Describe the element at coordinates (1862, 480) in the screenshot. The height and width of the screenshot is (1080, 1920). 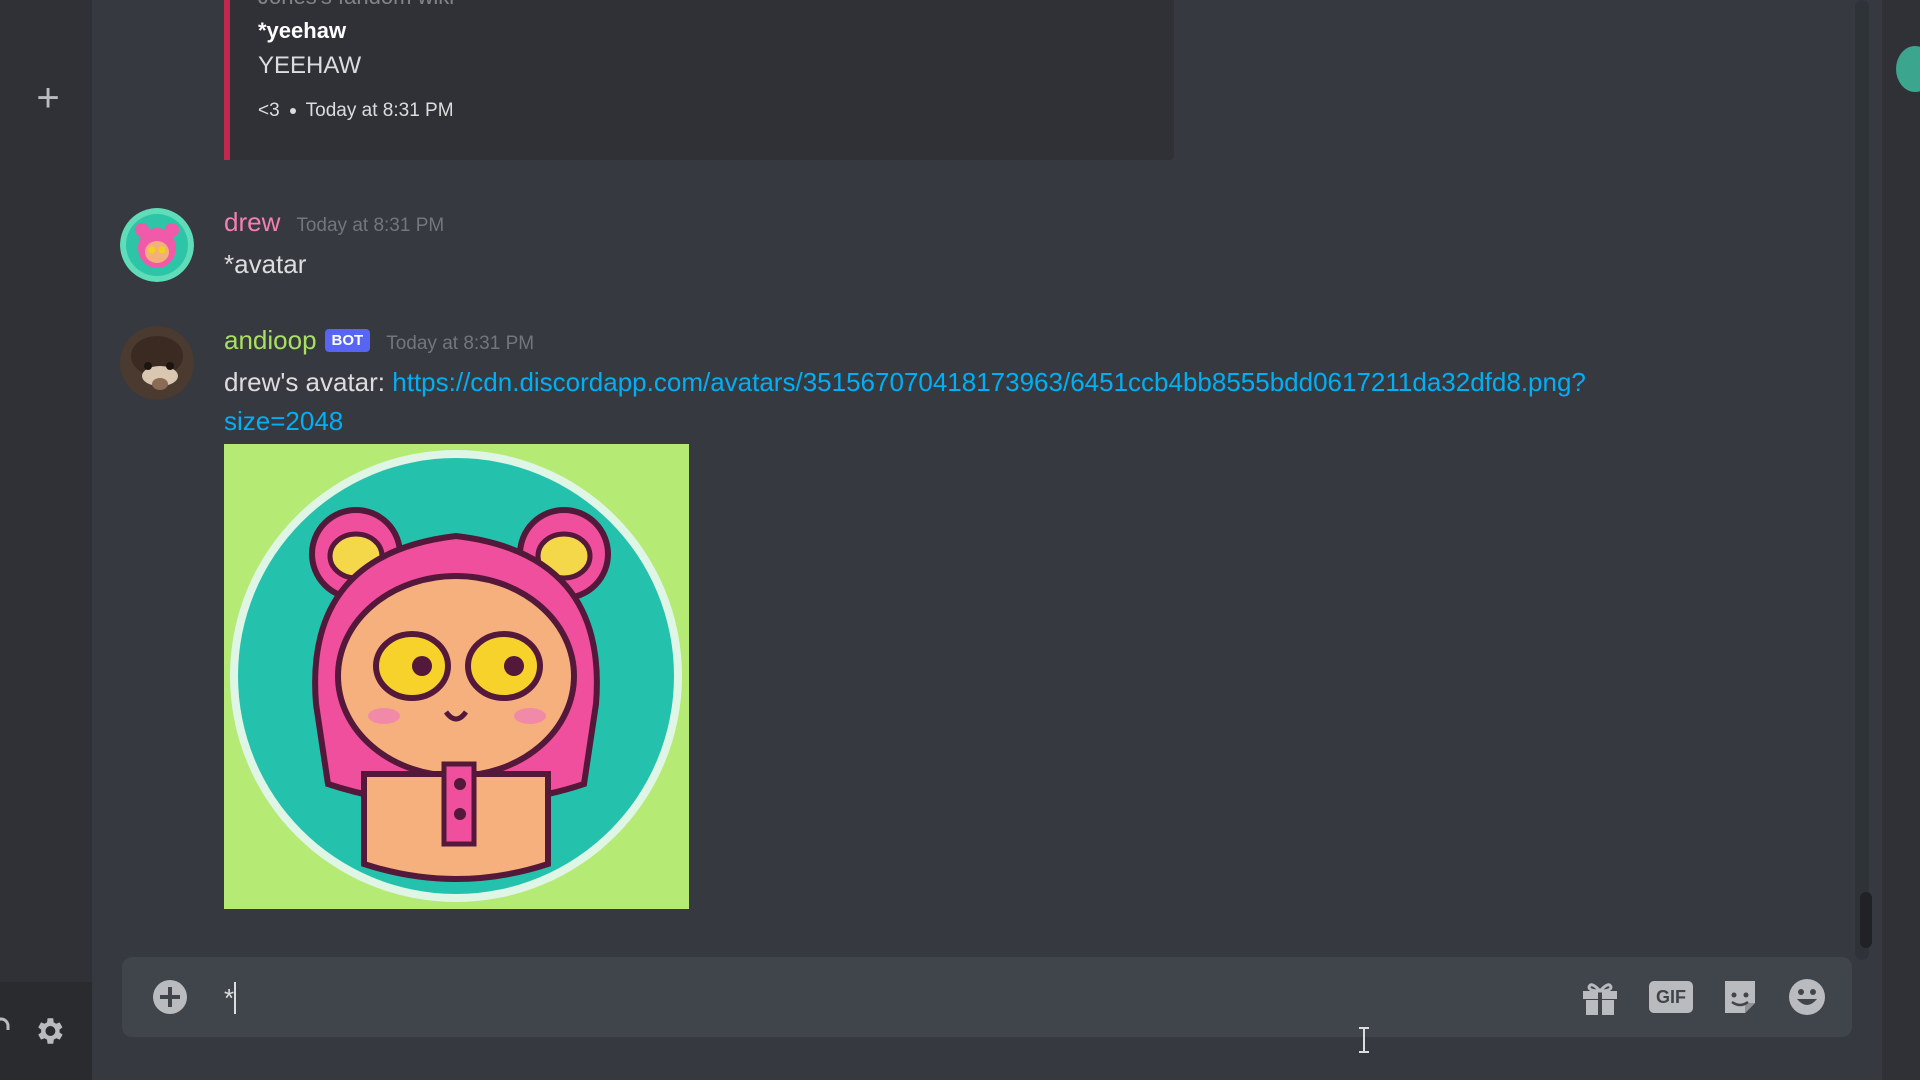
I see `chat-scrollbar-track` at that location.